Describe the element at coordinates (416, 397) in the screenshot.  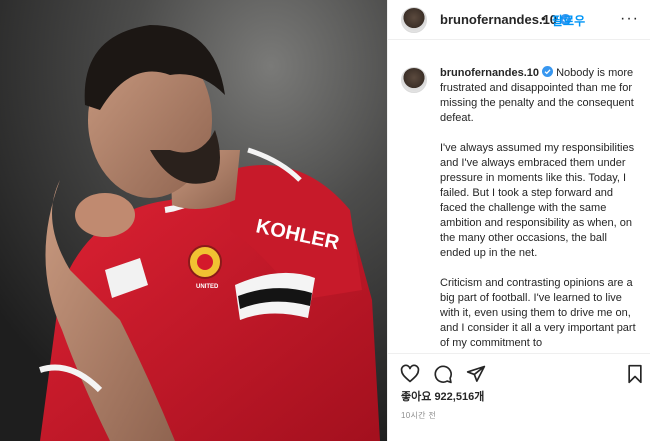
I see `likes-label: 좋아요` at that location.